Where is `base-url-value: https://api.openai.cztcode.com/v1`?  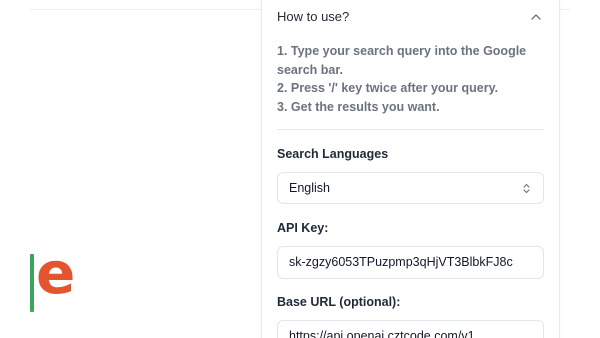
base-url-value: https://api.openai.cztcode.com/v1 is located at coordinates (382, 333).